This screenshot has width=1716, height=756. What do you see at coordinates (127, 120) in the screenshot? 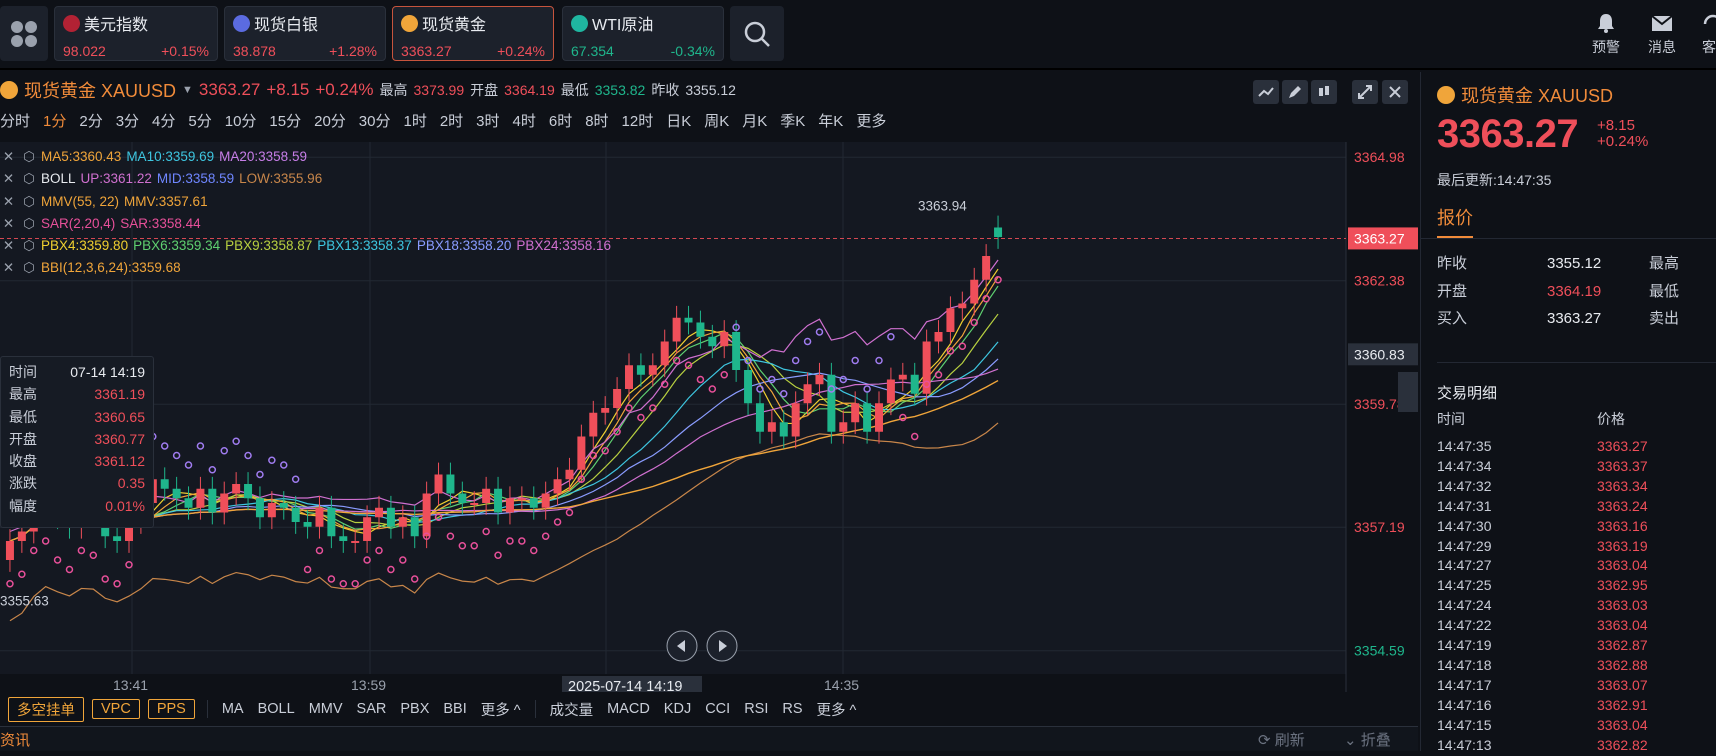
I see `period-tab: 3分` at bounding box center [127, 120].